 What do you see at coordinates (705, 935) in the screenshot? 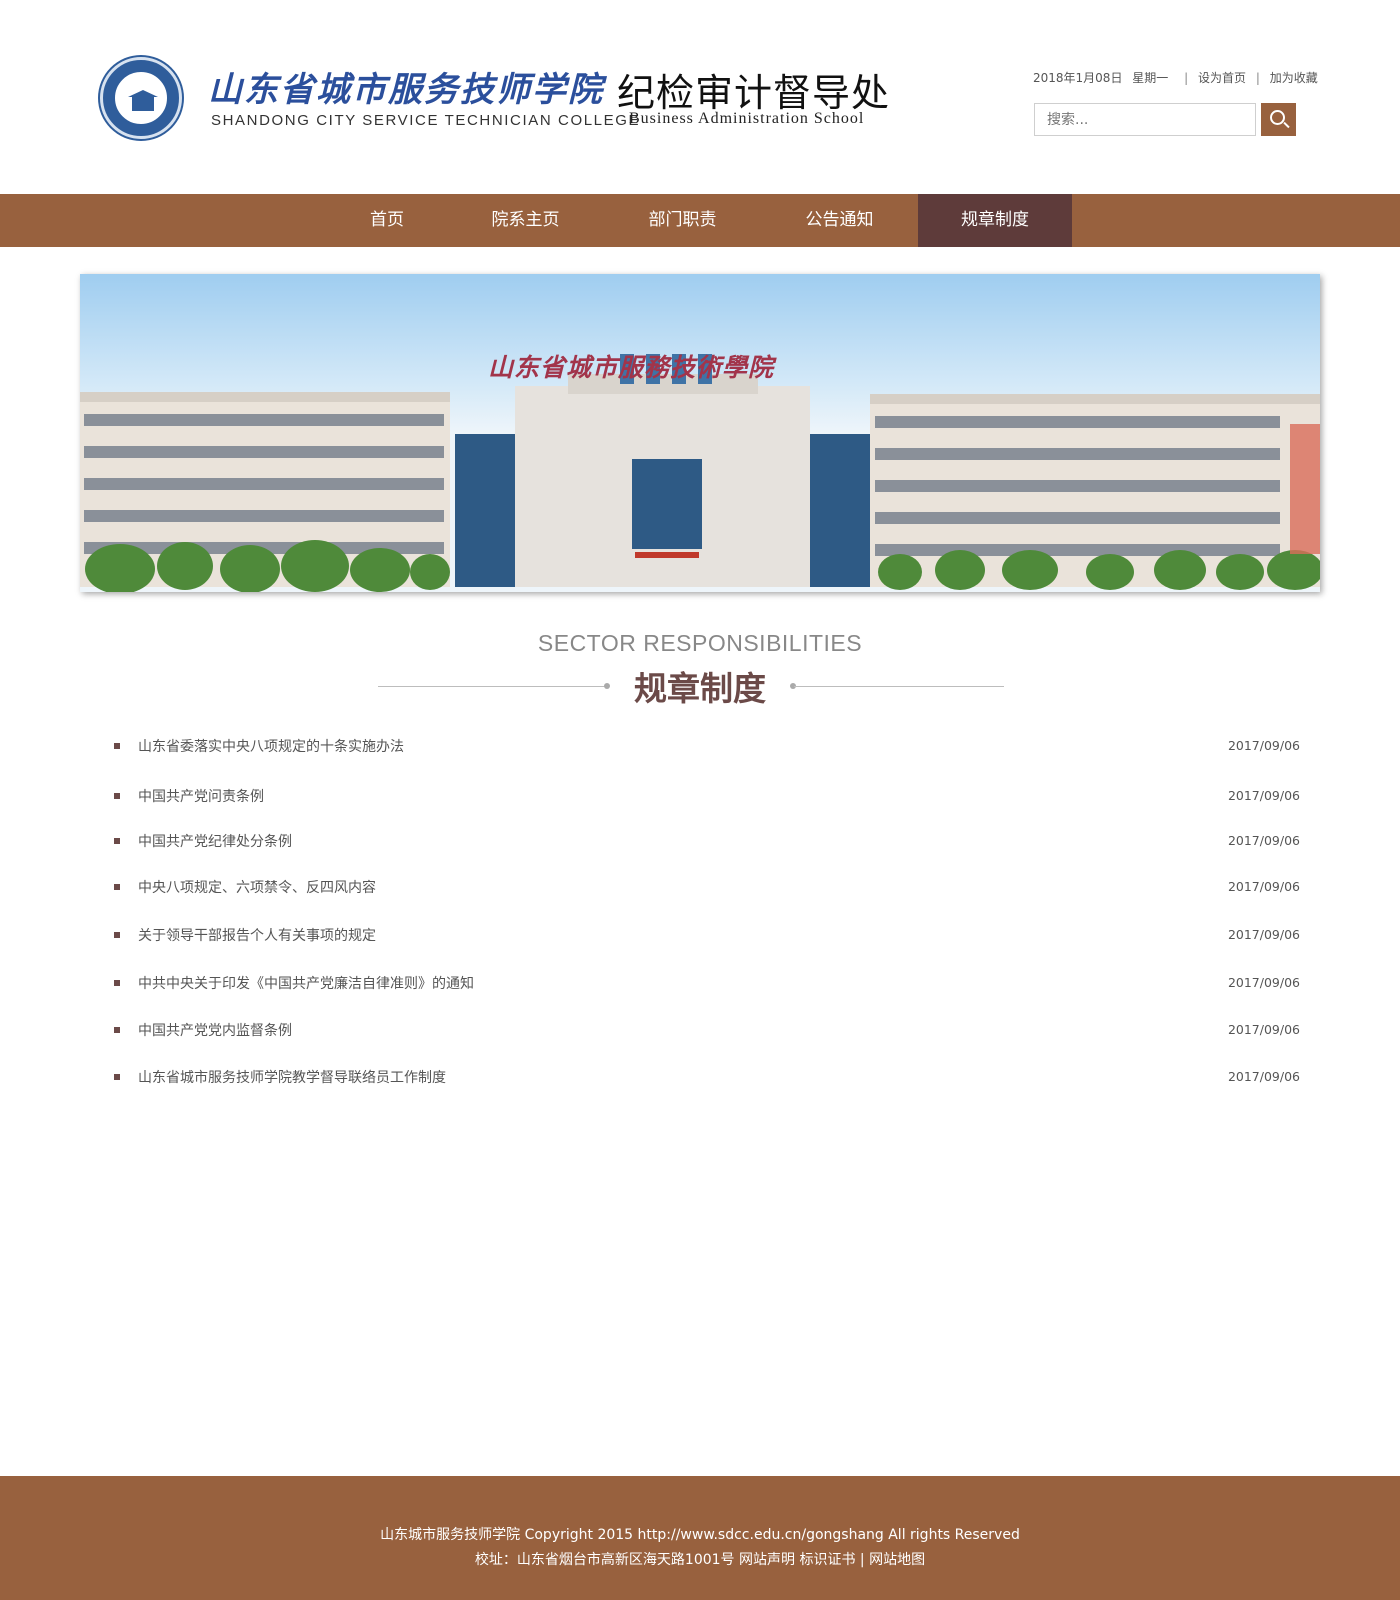
I see `article-list-item: 关于领导干部报告个人有关事项的规定 2017/09/06` at bounding box center [705, 935].